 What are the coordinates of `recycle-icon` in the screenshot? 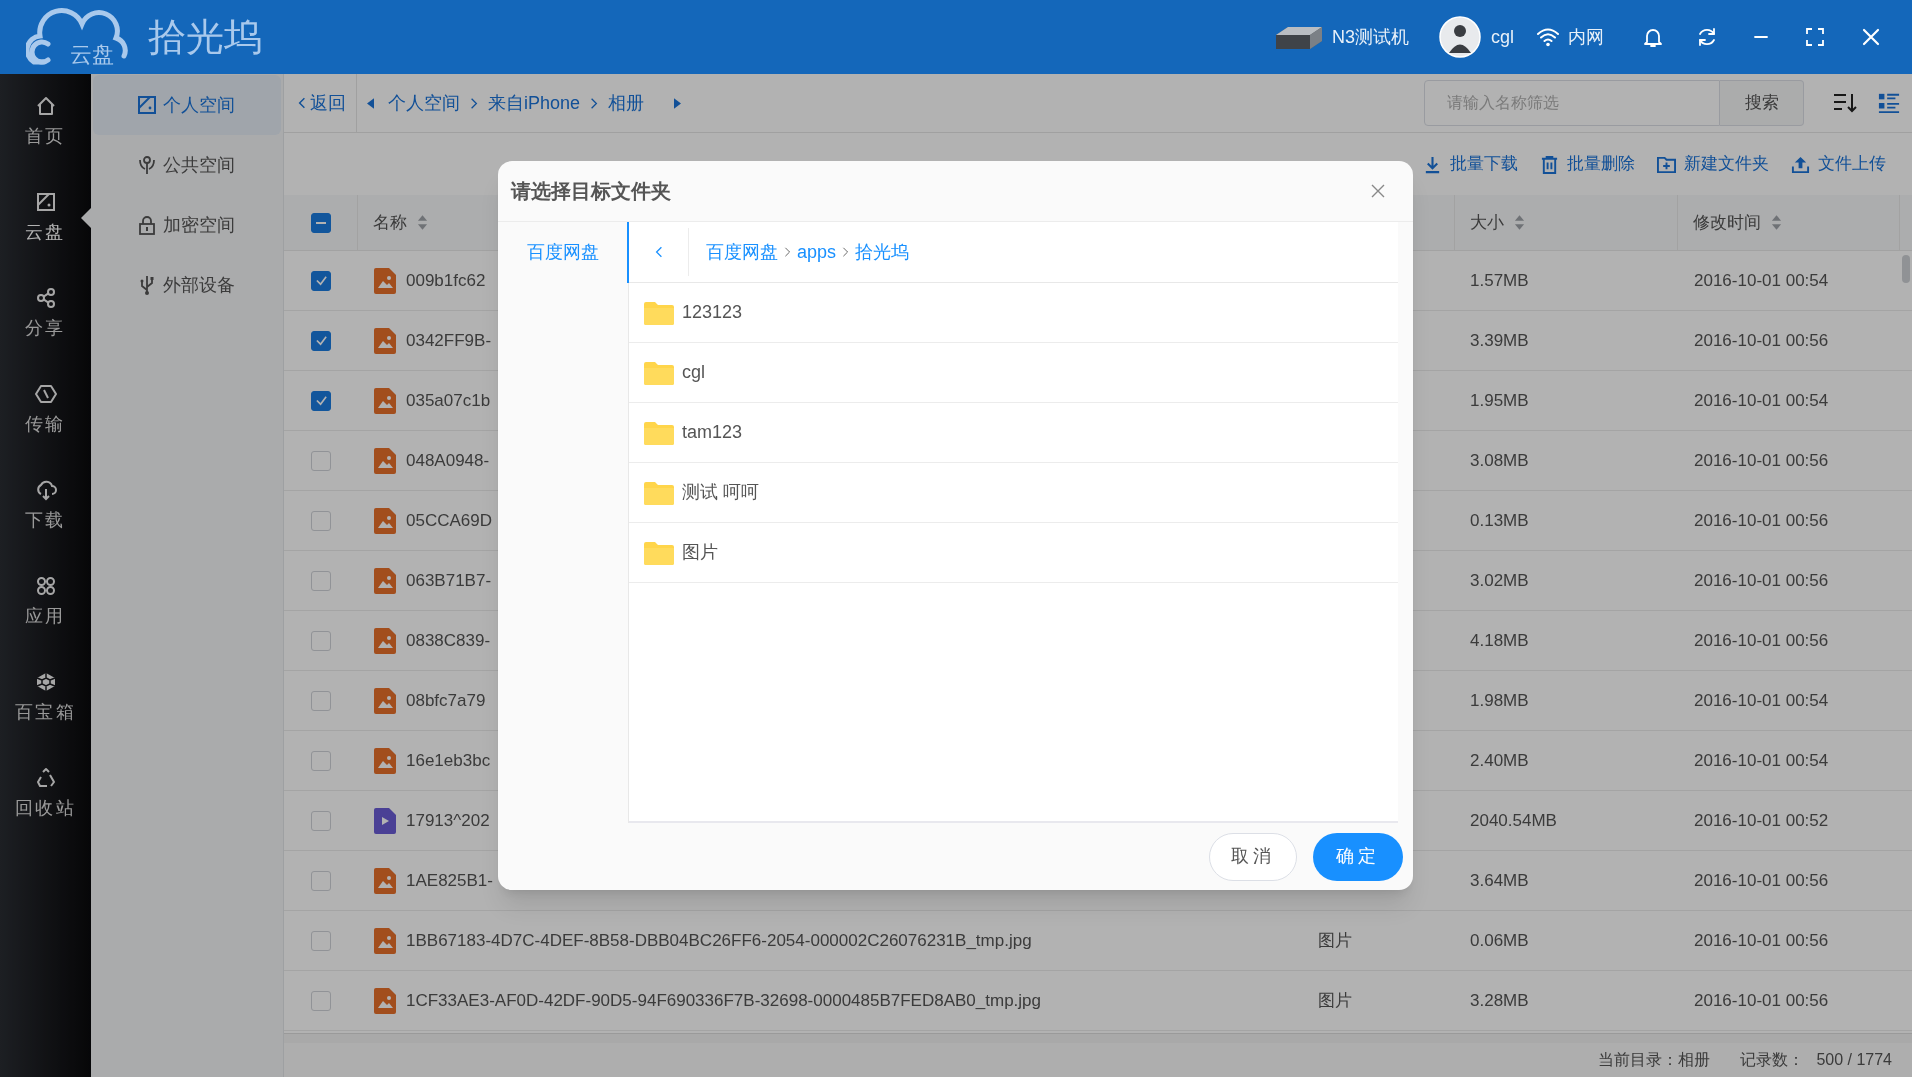 It's located at (45, 777).